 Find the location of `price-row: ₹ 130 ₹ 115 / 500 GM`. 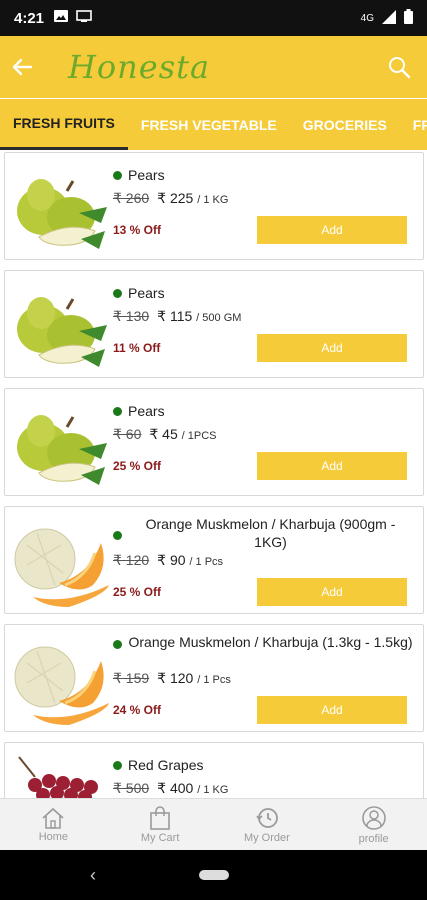

price-row: ₹ 130 ₹ 115 / 500 GM is located at coordinates (177, 316).